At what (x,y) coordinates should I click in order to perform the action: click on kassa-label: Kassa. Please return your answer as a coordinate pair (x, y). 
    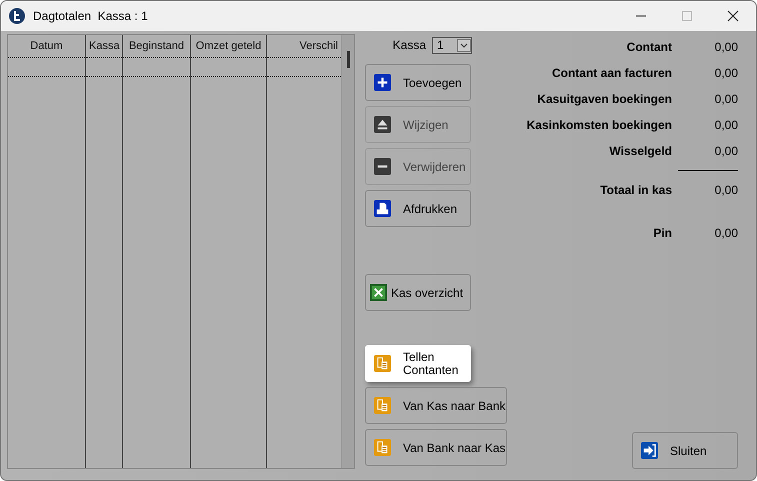
    Looking at the image, I should click on (409, 45).